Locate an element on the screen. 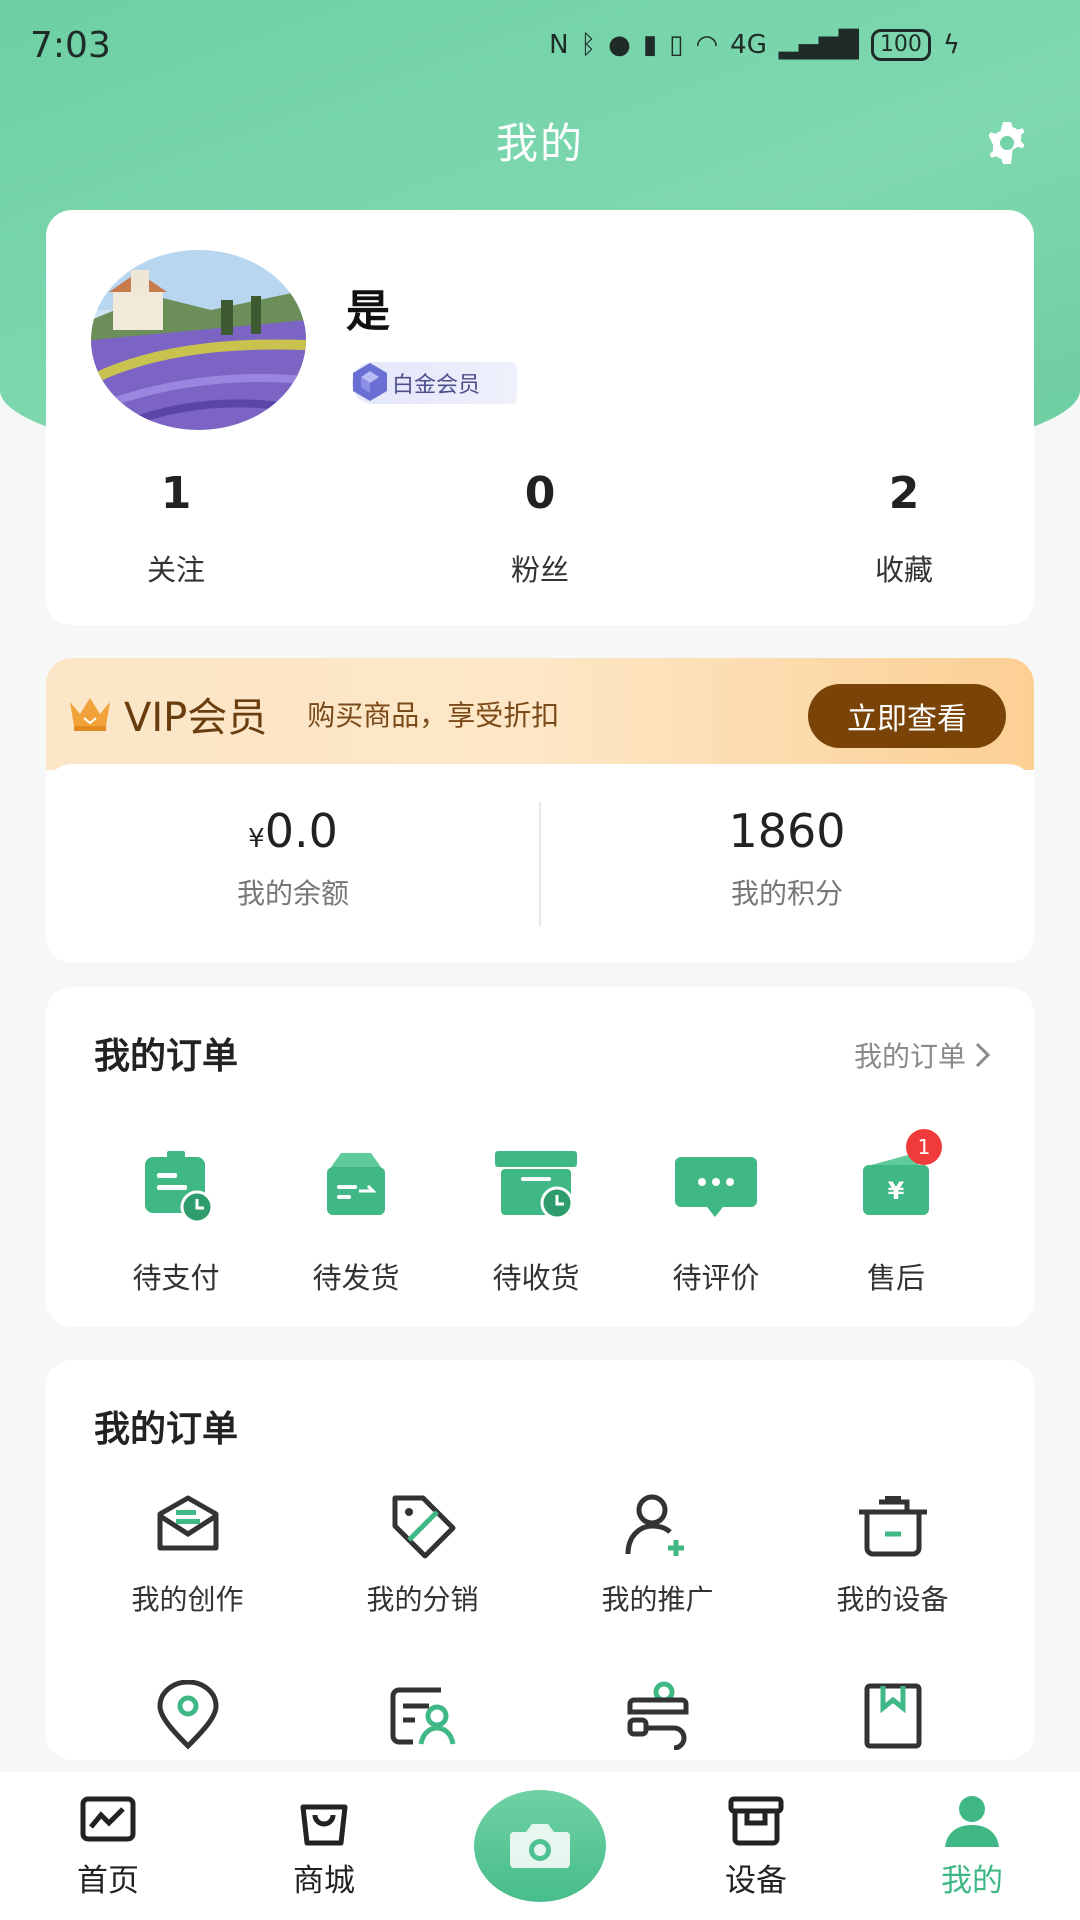  camera-button is located at coordinates (540, 1846).